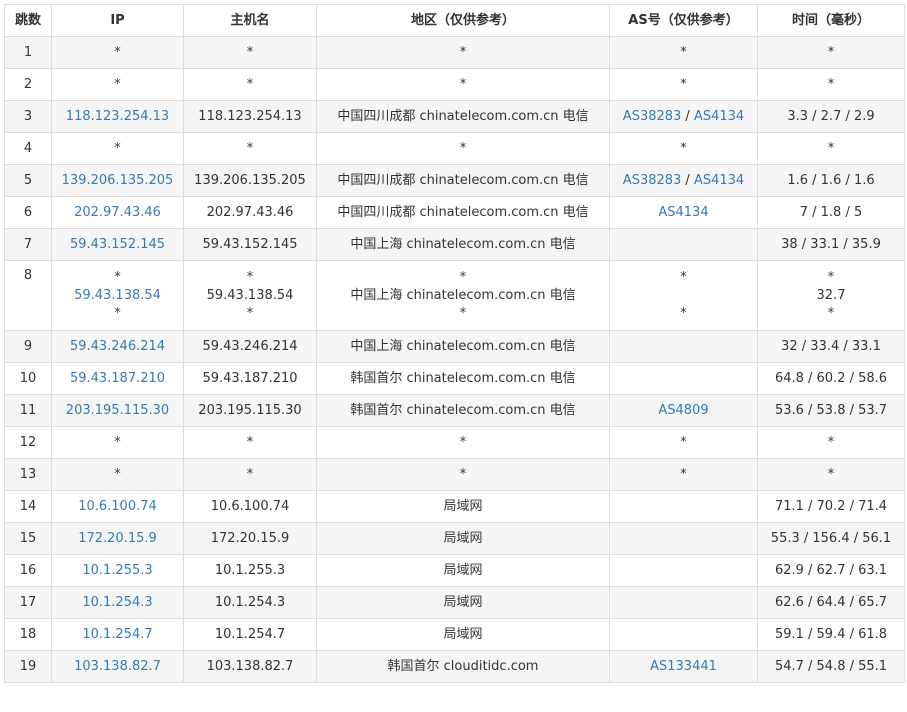 The image size is (907, 712). What do you see at coordinates (683, 295) in the screenshot?
I see `as-cell: * *` at bounding box center [683, 295].